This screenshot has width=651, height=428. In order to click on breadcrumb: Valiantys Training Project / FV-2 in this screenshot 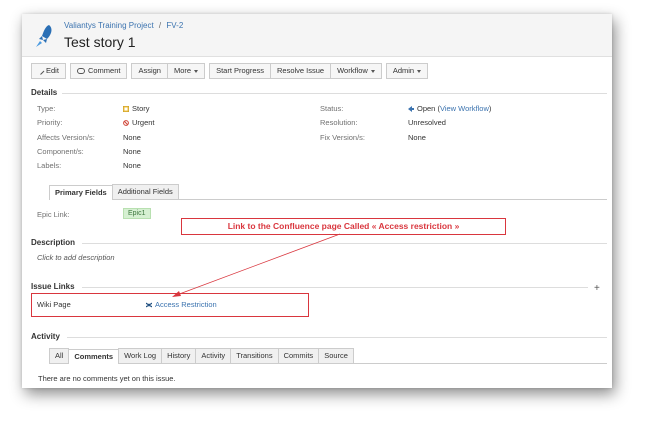, I will do `click(125, 25)`.